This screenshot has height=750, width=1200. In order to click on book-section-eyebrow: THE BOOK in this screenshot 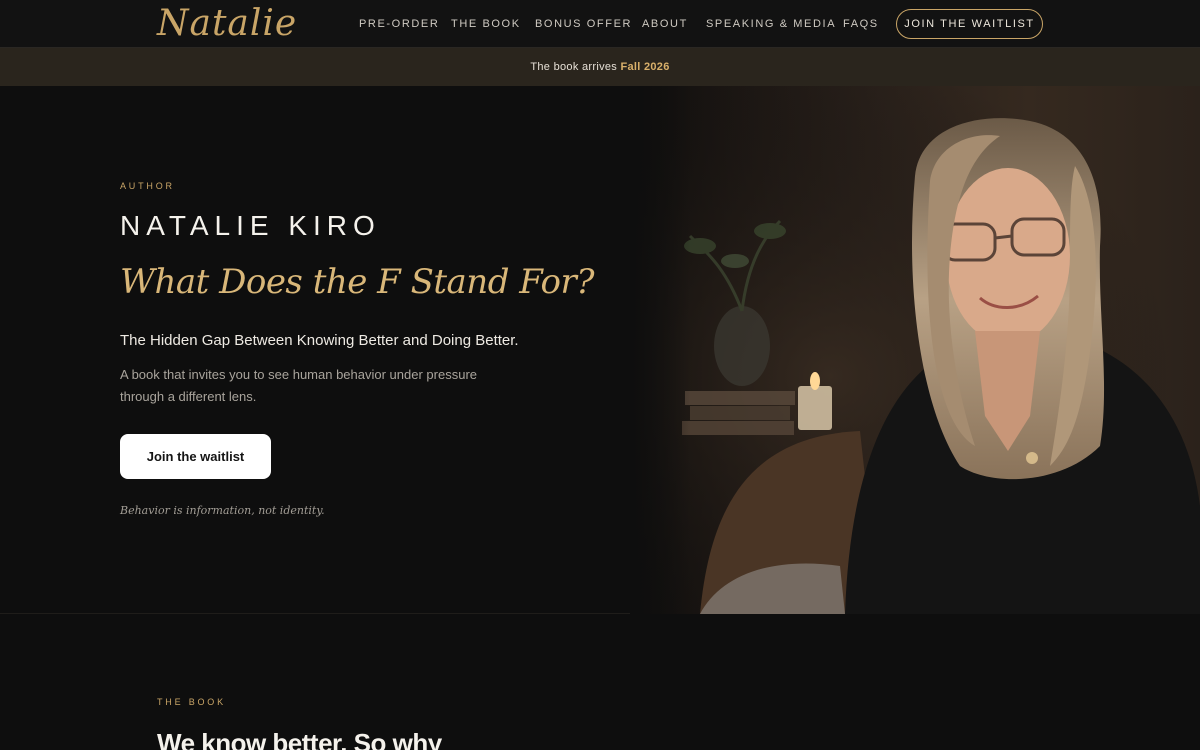, I will do `click(191, 702)`.